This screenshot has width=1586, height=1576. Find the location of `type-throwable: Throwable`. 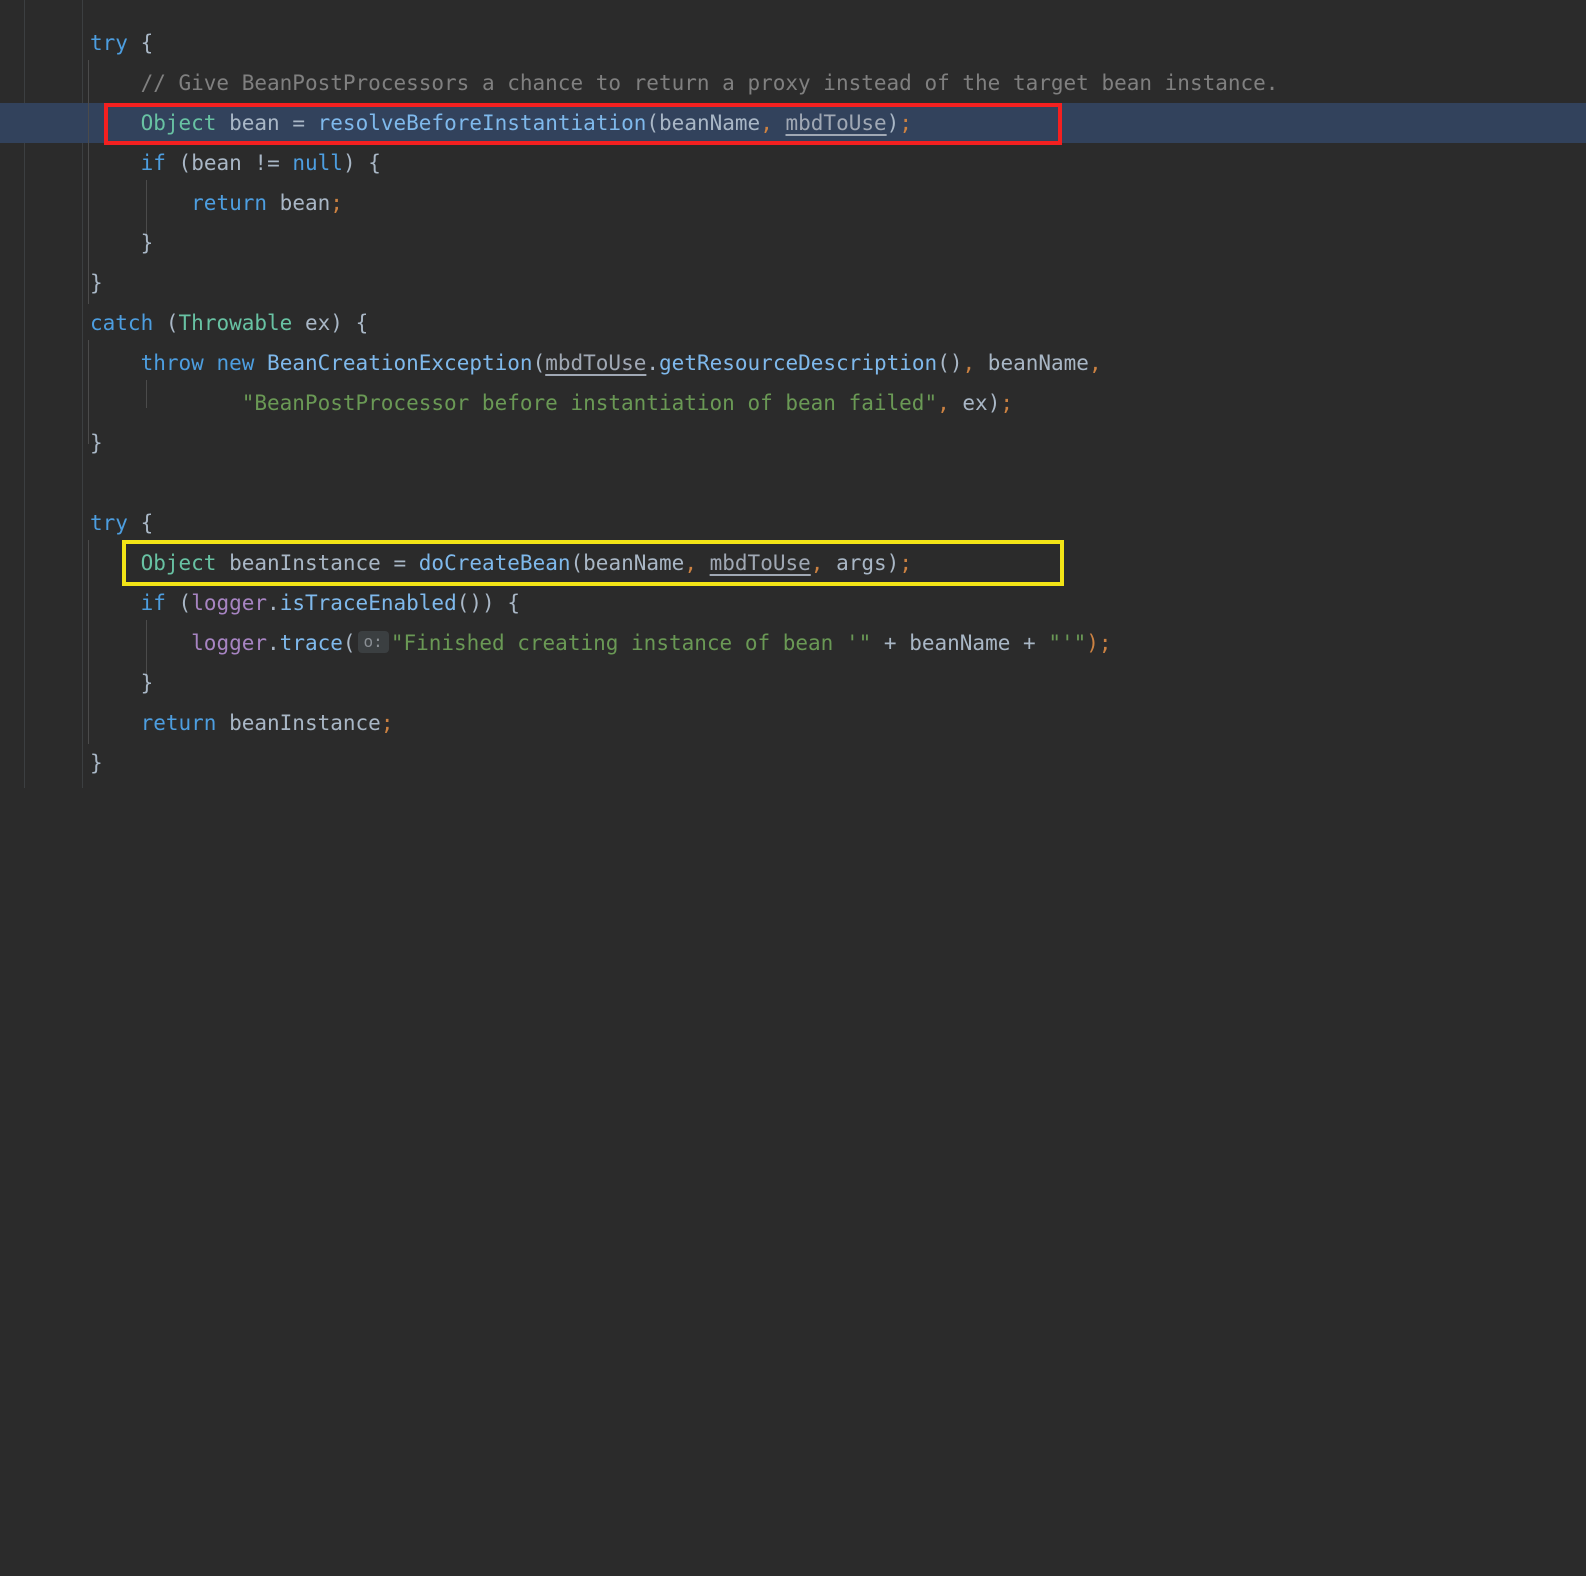

type-throwable: Throwable is located at coordinates (235, 323).